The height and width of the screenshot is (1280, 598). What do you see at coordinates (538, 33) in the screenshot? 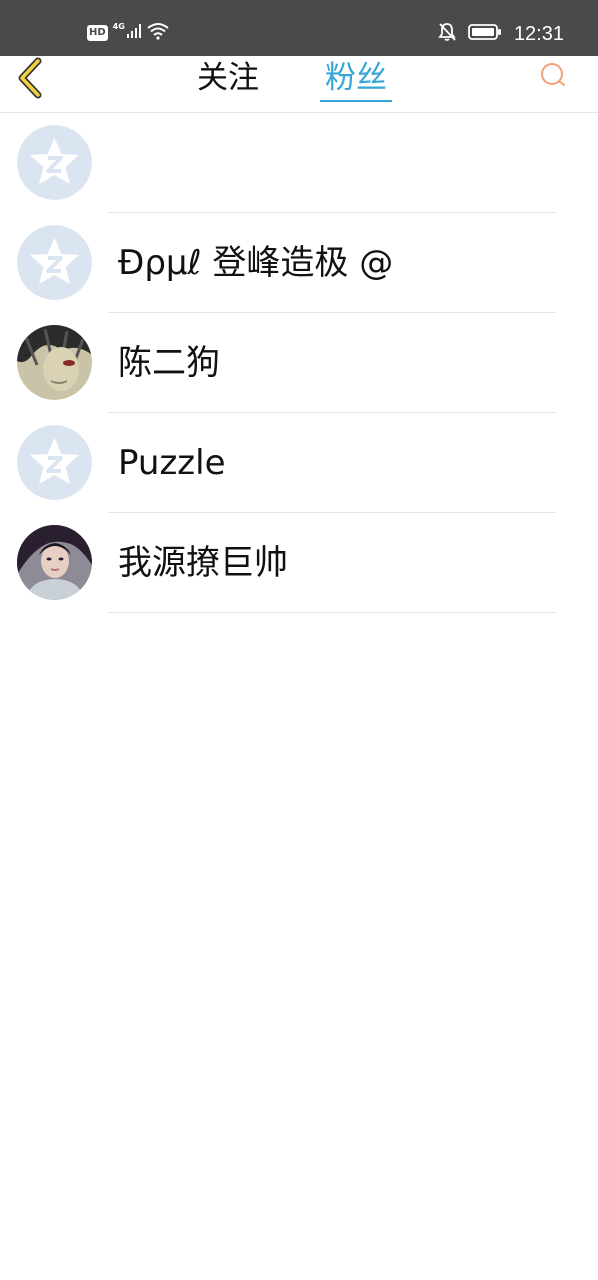
I see `clock: 12:31` at bounding box center [538, 33].